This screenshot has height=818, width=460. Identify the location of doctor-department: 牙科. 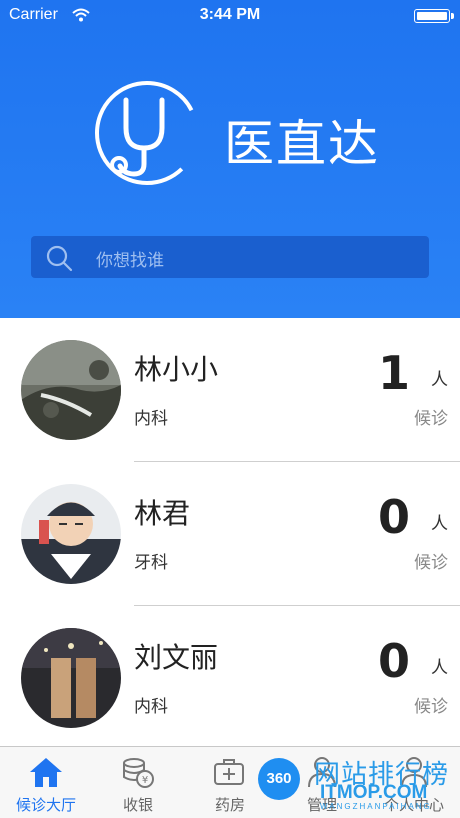
(151, 563).